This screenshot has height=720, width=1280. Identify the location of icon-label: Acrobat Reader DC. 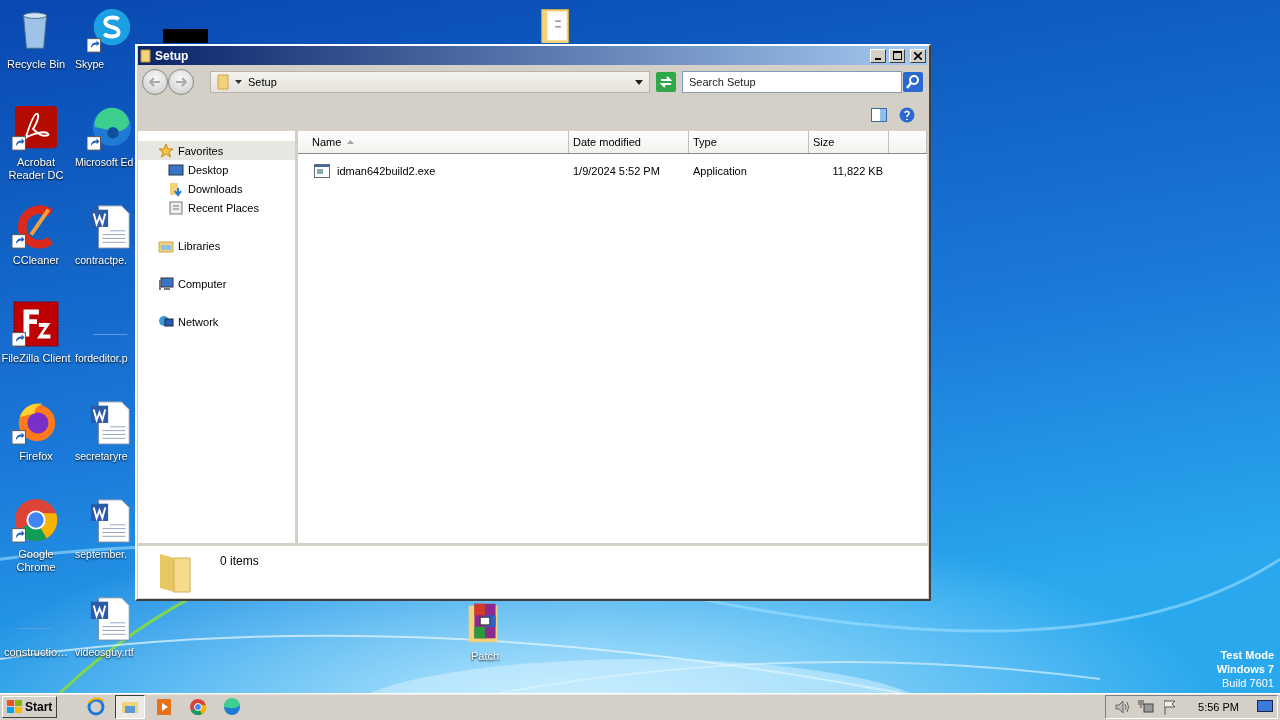
(36, 169).